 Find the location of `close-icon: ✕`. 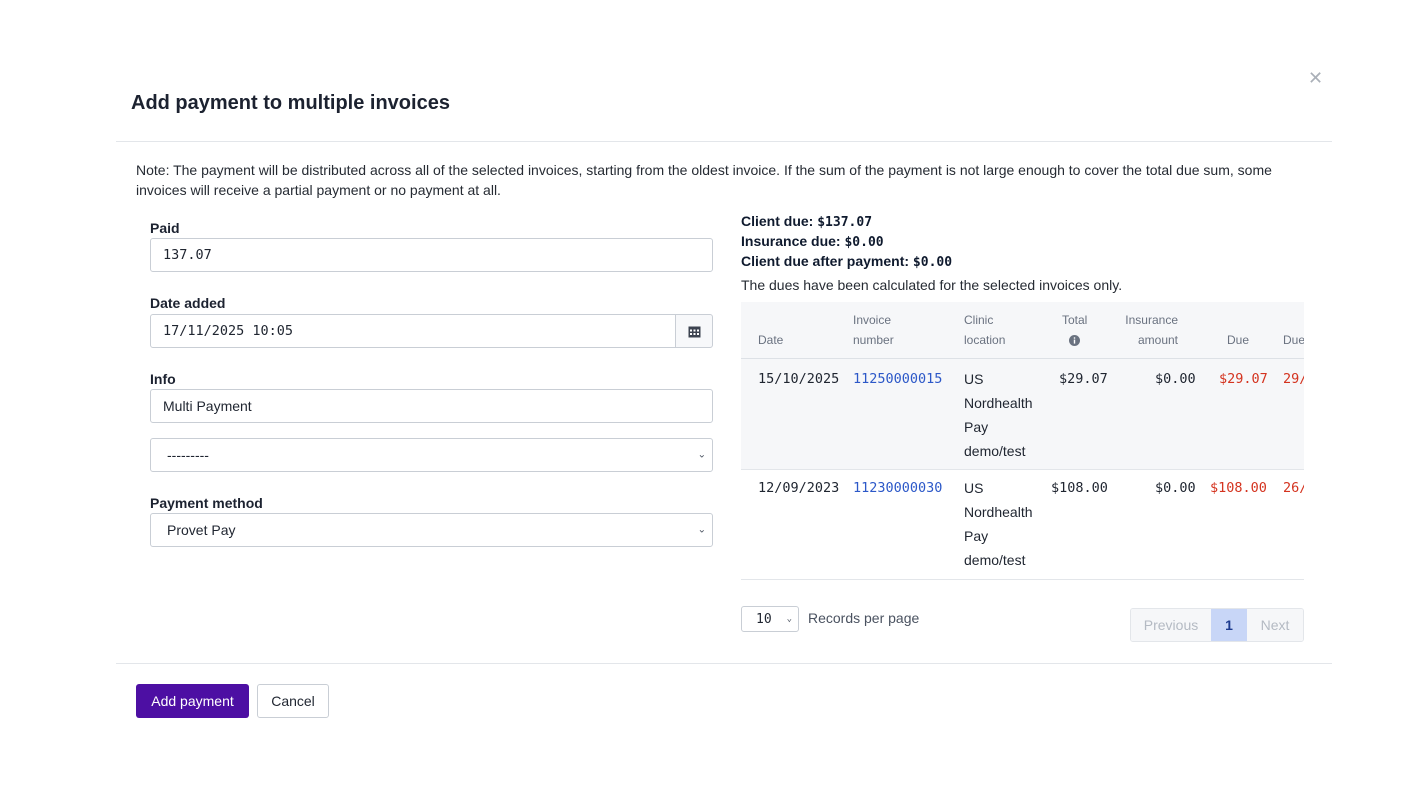

close-icon: ✕ is located at coordinates (1315, 78).